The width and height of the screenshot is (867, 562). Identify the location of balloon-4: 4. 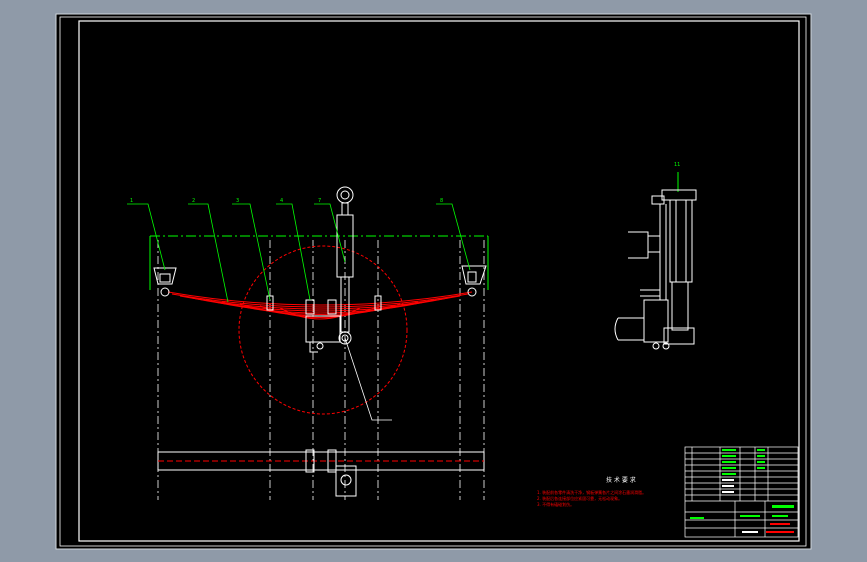
(281, 201).